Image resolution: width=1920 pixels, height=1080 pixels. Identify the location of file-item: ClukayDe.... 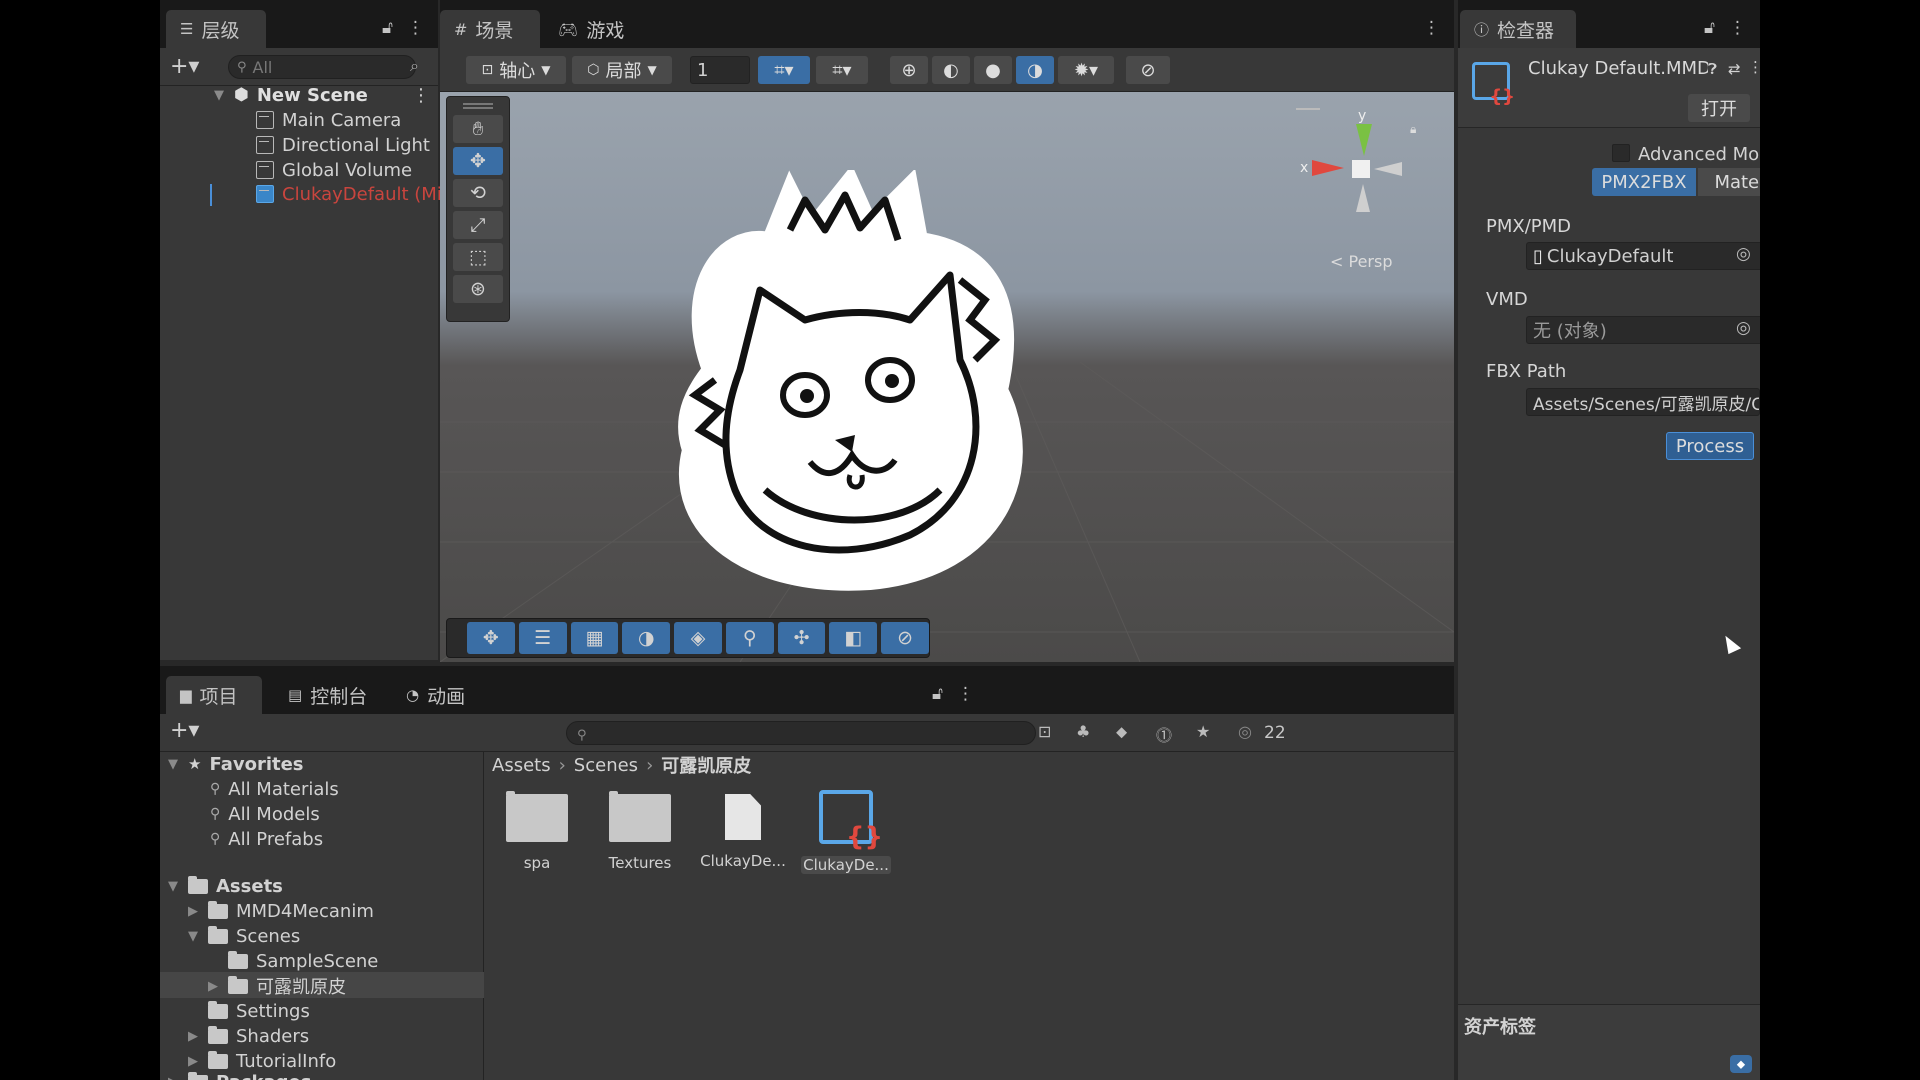
(743, 828).